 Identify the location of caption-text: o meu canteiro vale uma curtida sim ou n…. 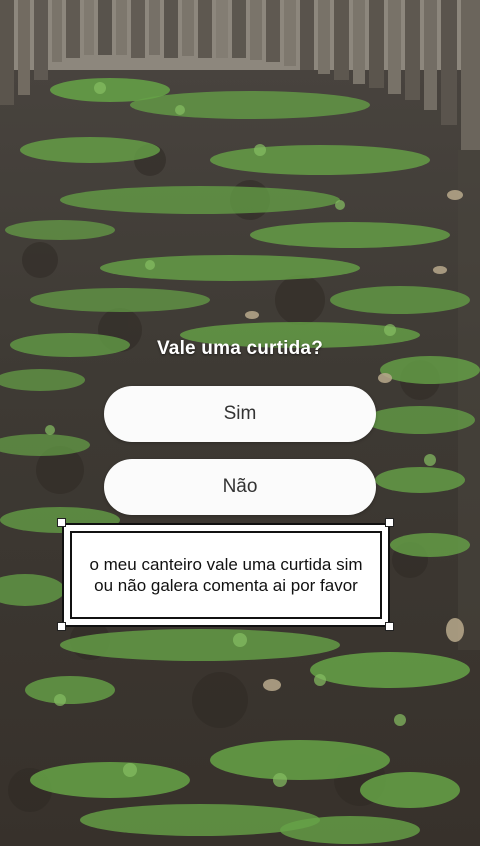
(226, 575).